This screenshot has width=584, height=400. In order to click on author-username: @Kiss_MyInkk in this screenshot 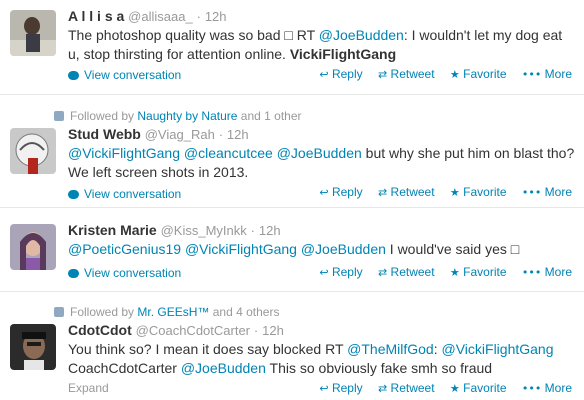, I will do `click(204, 230)`.